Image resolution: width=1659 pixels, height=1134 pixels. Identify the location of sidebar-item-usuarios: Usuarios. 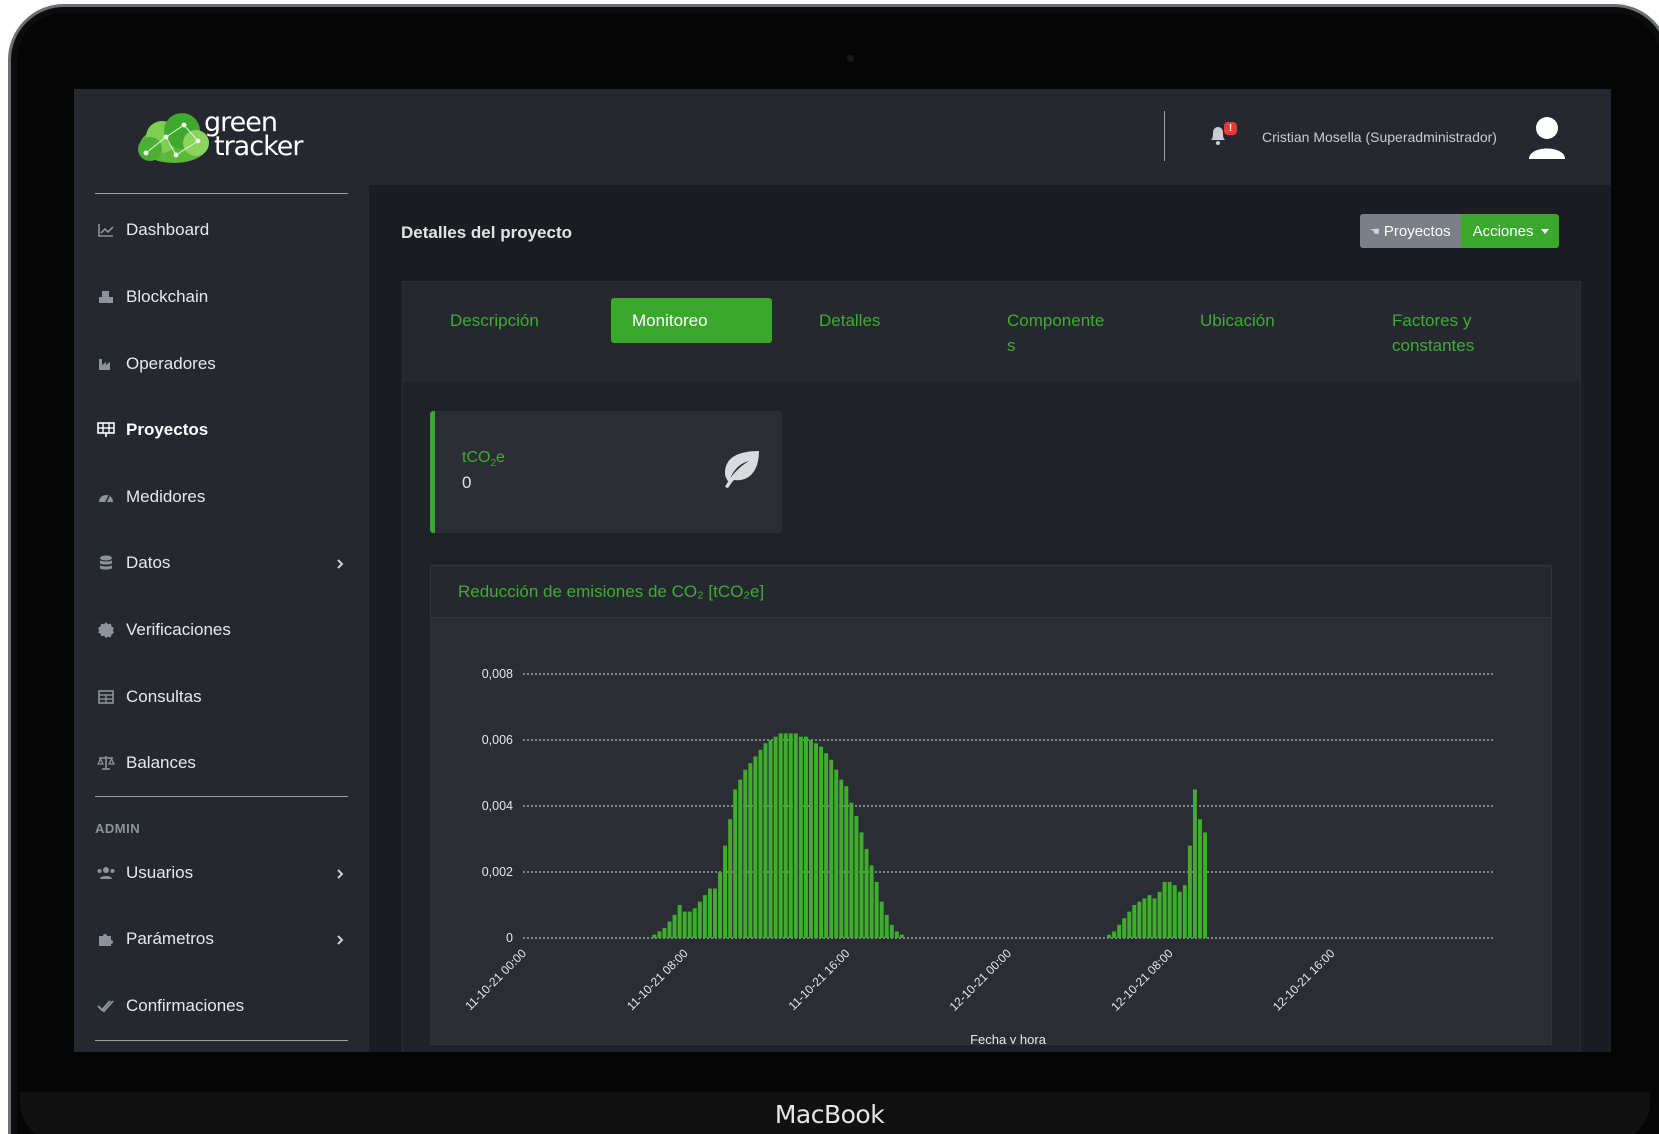
(221, 873).